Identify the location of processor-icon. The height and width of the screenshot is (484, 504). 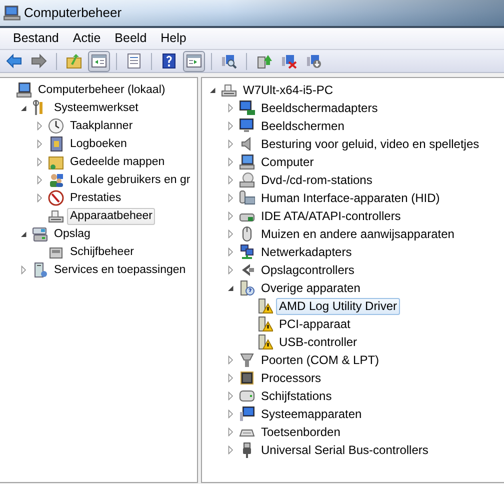
(247, 378).